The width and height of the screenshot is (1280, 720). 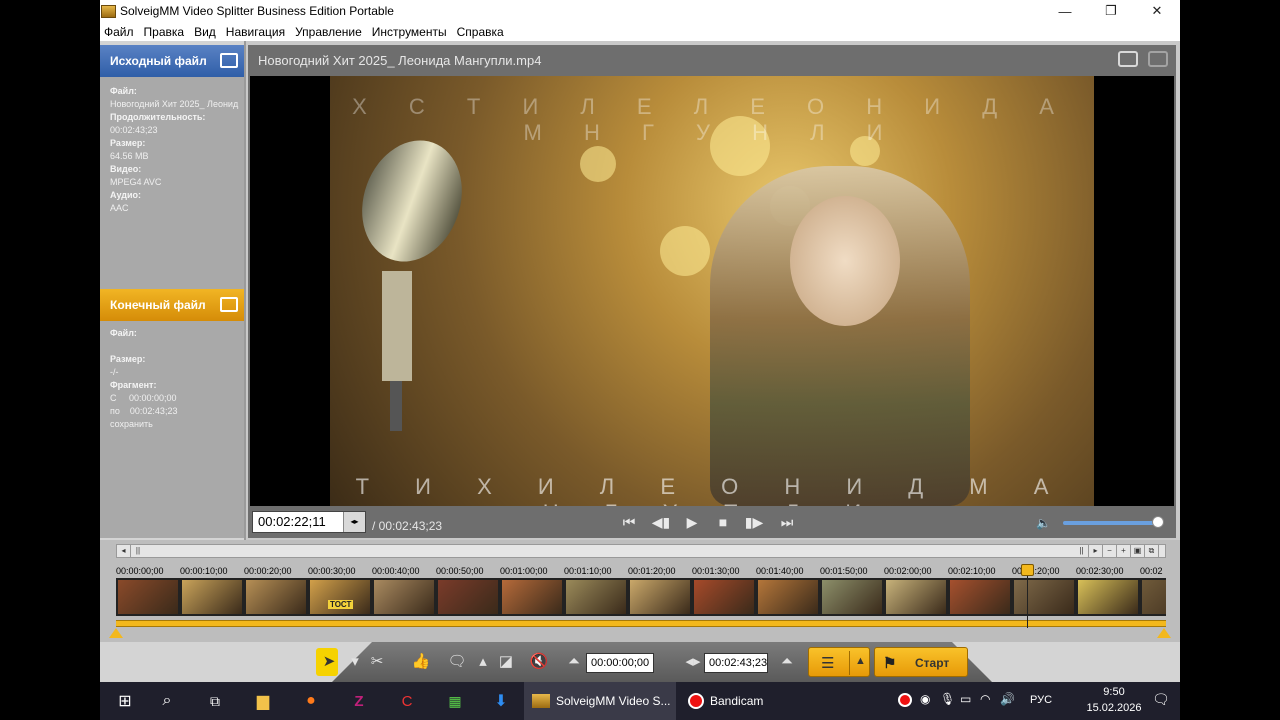 What do you see at coordinates (787, 522) in the screenshot?
I see `jump-end-icon: ⏭` at bounding box center [787, 522].